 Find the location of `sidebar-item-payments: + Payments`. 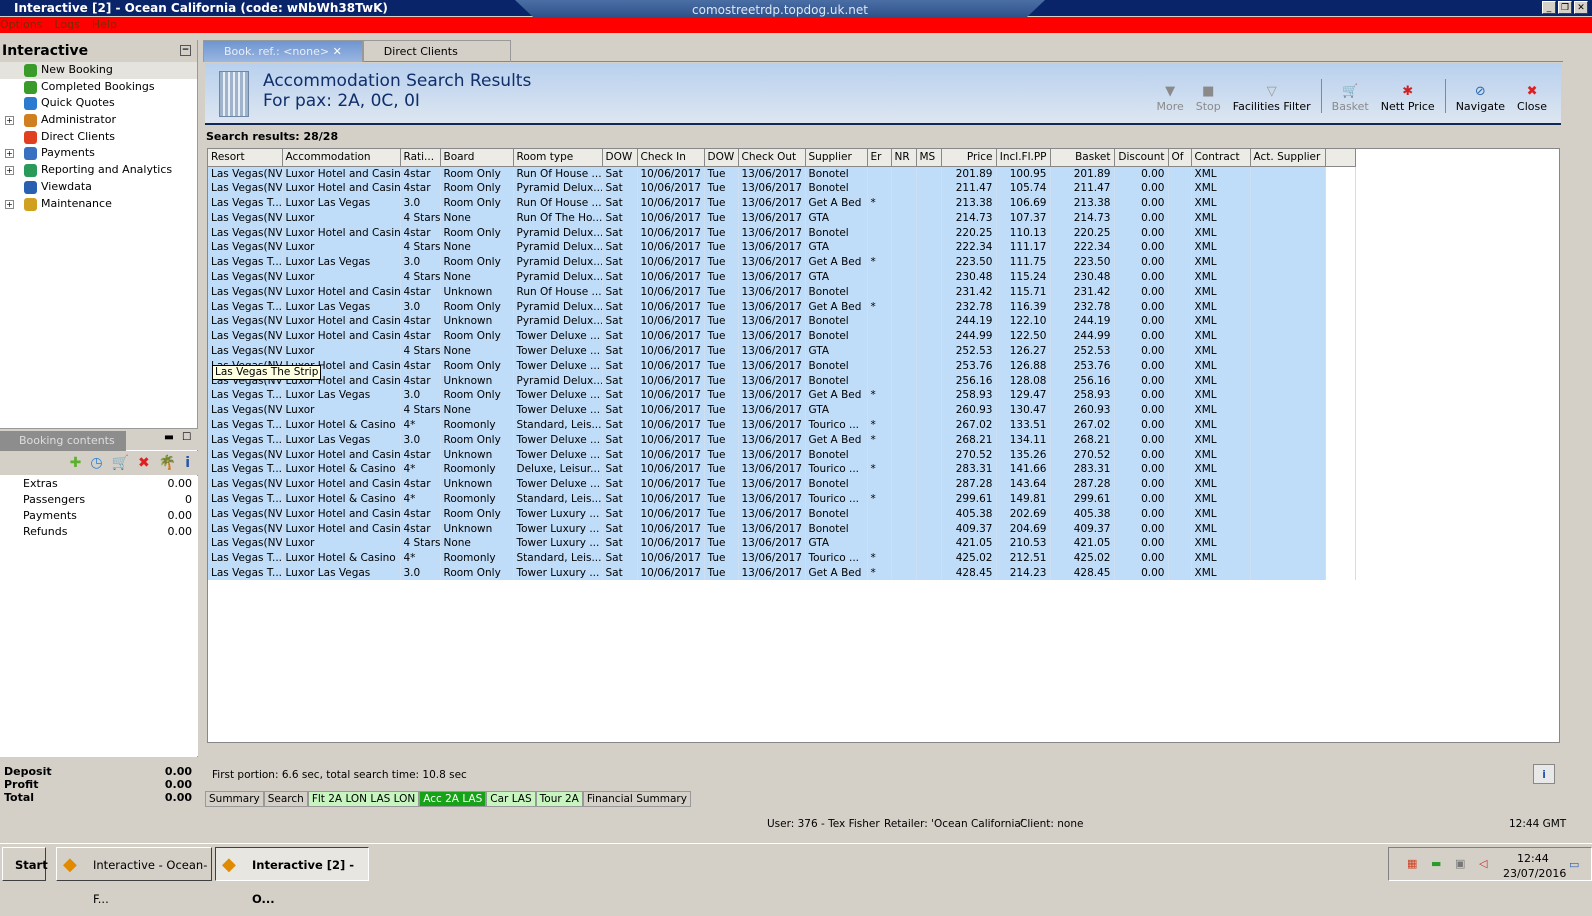

sidebar-item-payments: + Payments is located at coordinates (98, 153).